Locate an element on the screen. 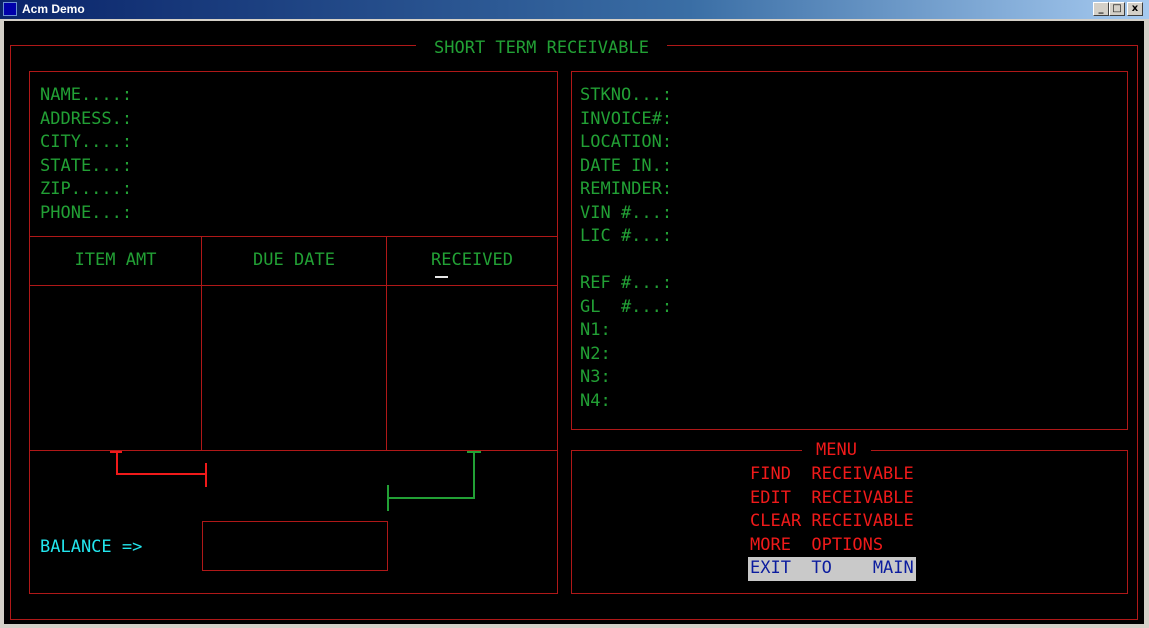  n4-label: N4: is located at coordinates (595, 400).